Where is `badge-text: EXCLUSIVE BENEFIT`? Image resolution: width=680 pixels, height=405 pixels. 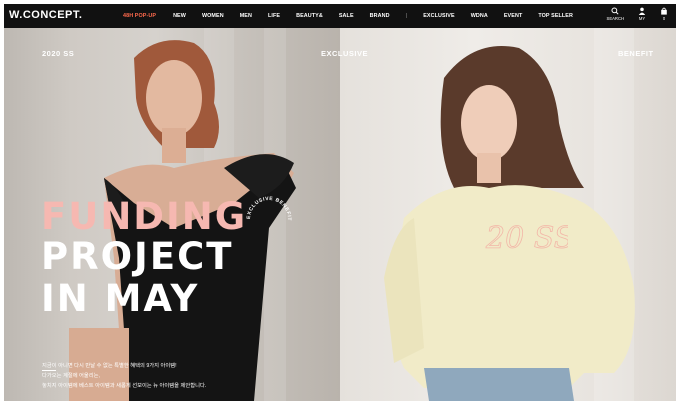 badge-text: EXCLUSIVE BENEFIT is located at coordinates (269, 208).